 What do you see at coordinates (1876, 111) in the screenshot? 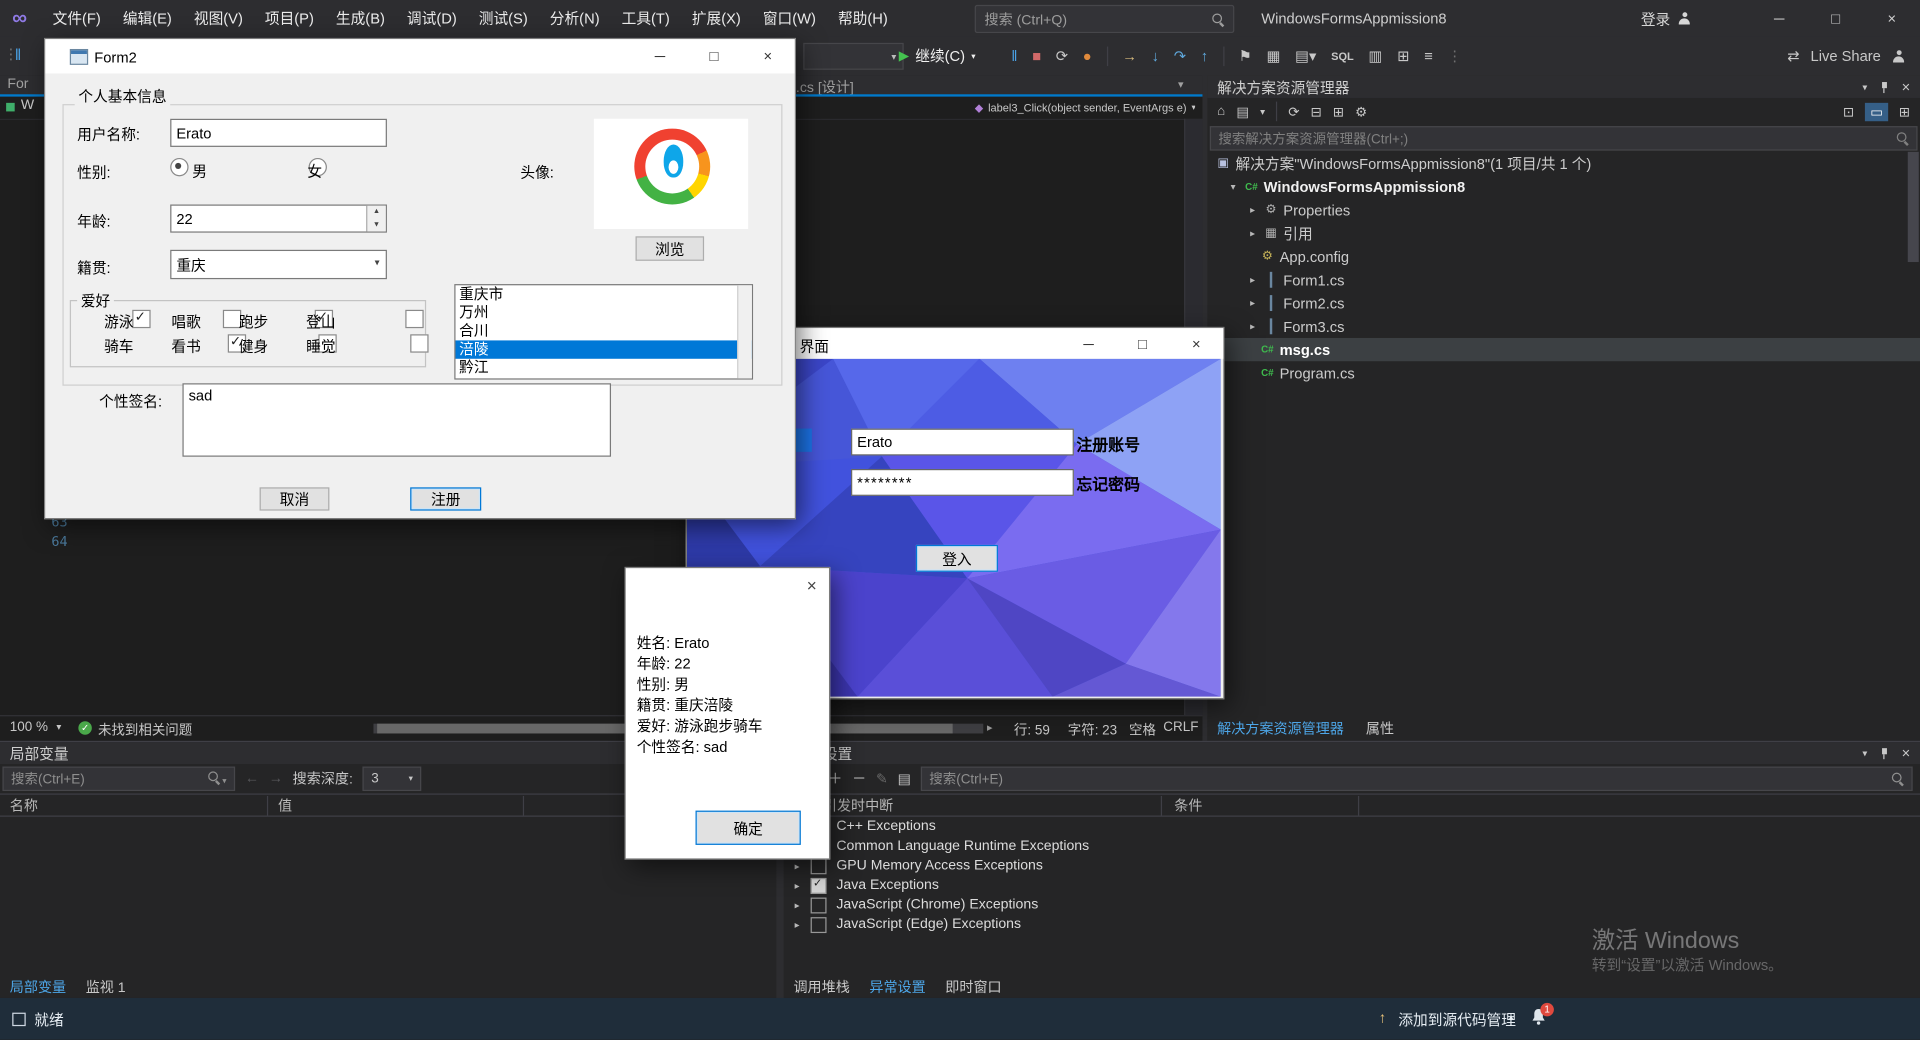
I see `sync-active-document-icon: ▭` at bounding box center [1876, 111].